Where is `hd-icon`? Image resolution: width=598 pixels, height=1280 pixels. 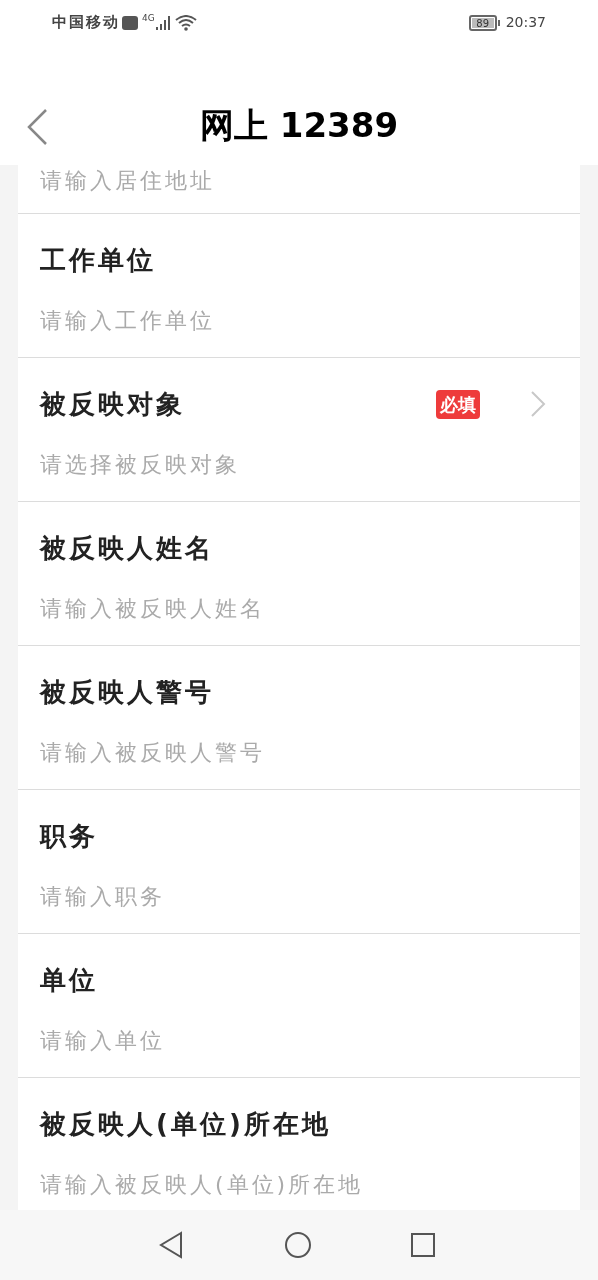
hd-icon is located at coordinates (130, 22).